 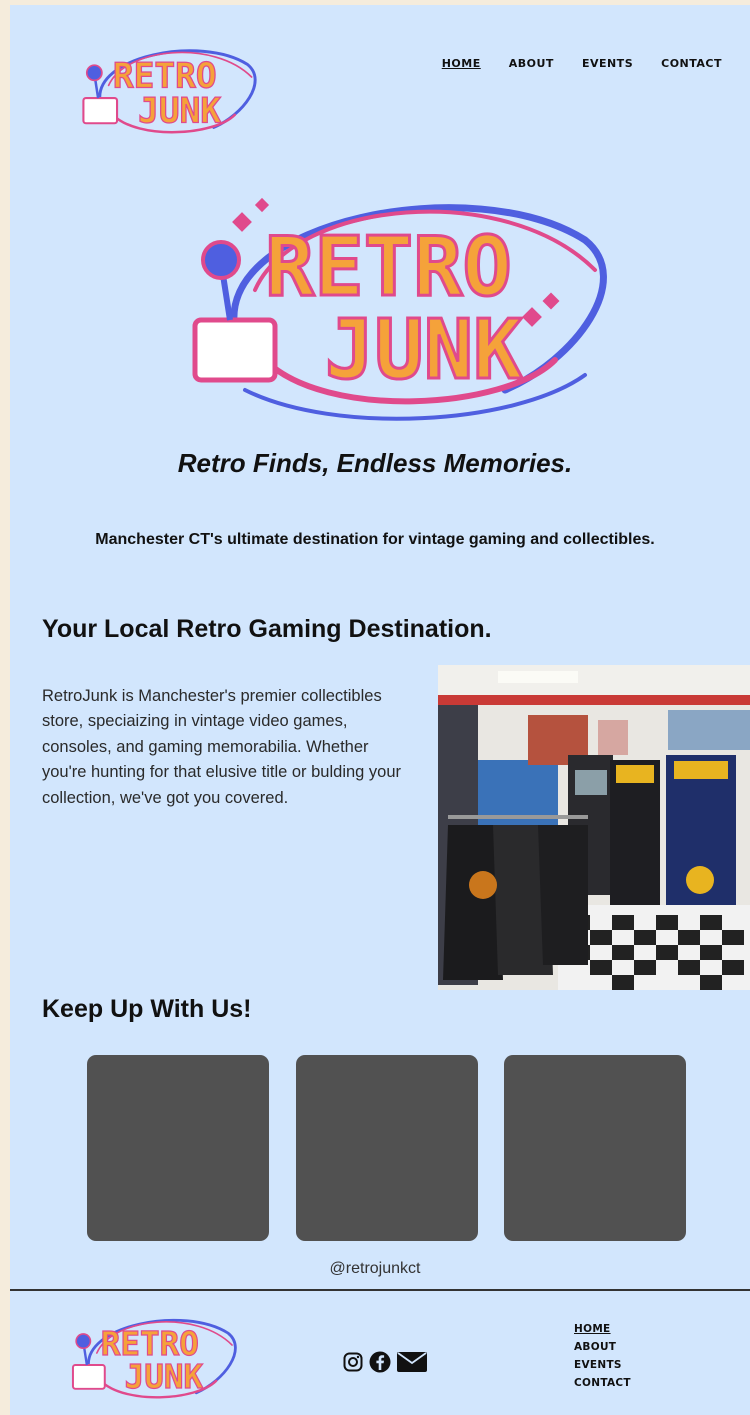 I want to click on footer-nav-events: EVENTS, so click(x=602, y=1365).